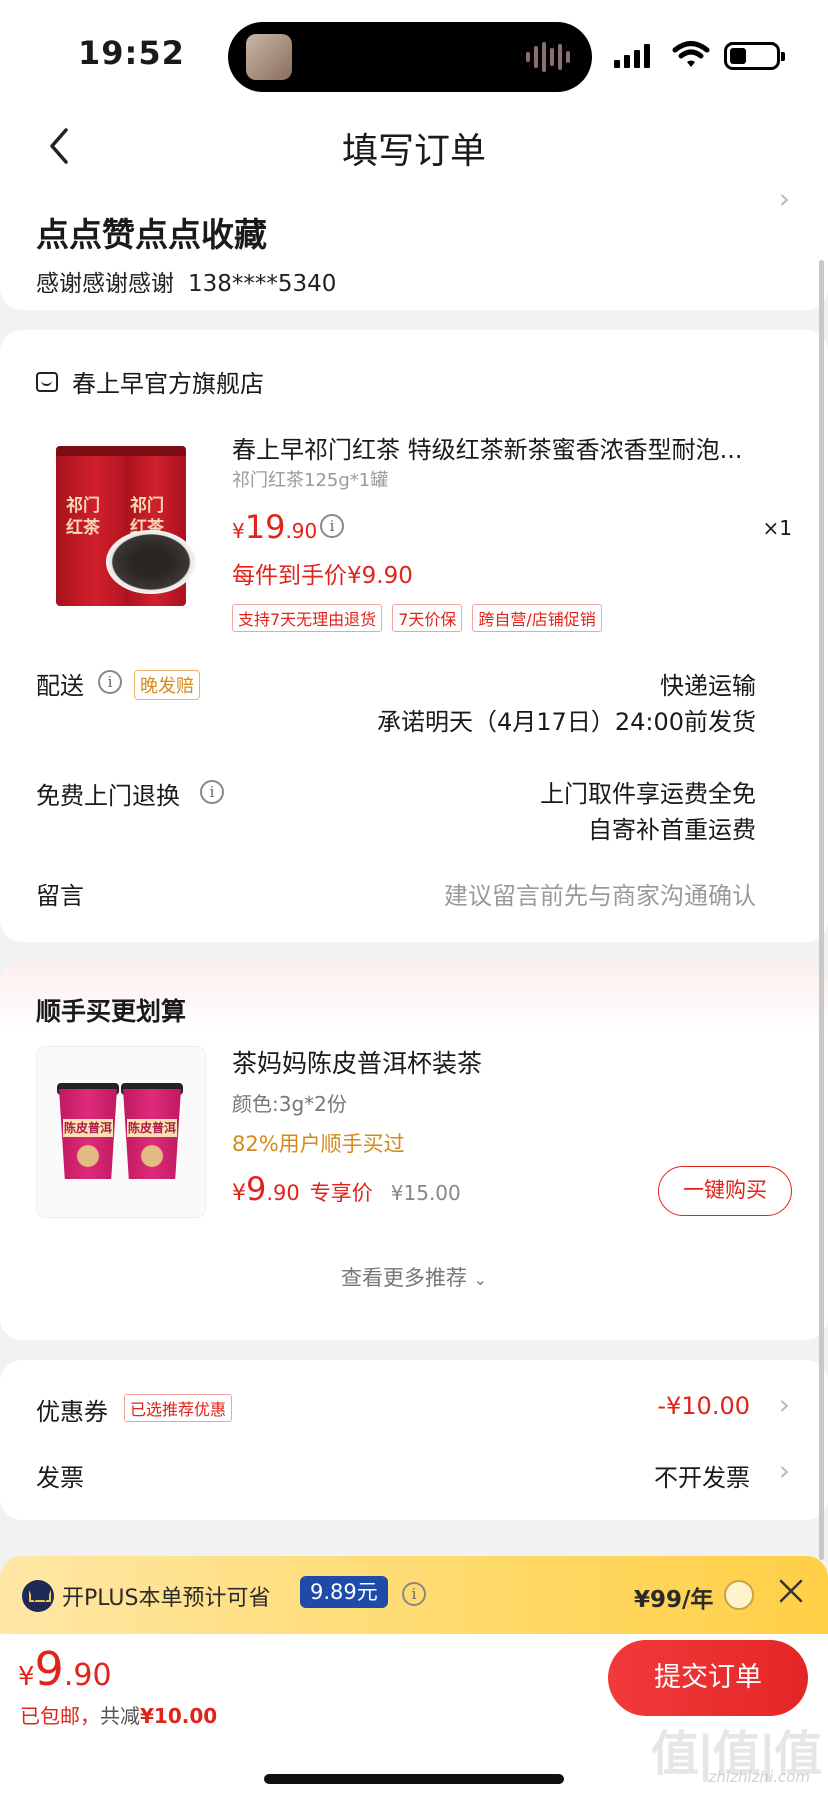 This screenshot has height=1795, width=828. Describe the element at coordinates (322, 576) in the screenshot. I see `each-price: 每件到手价¥9.90` at that location.